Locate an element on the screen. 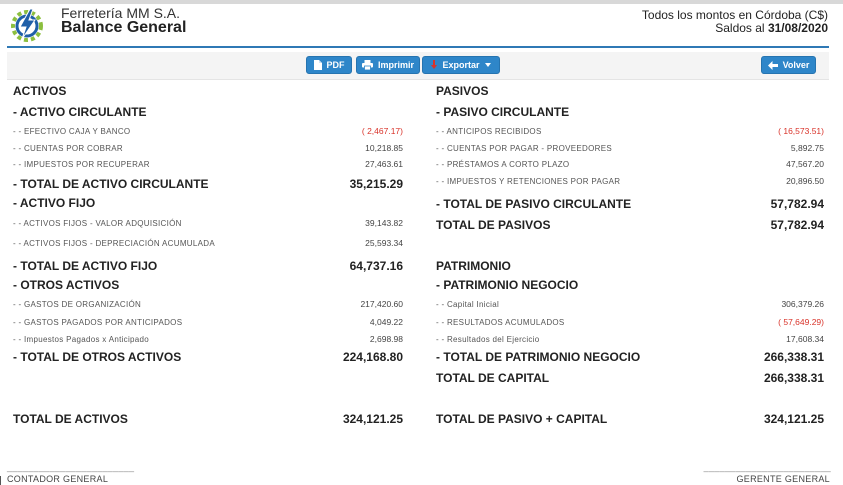 The width and height of the screenshot is (843, 485). total-activo-fijo-label: - TOTAL DE ACTIVO FIJO is located at coordinates (85, 266).